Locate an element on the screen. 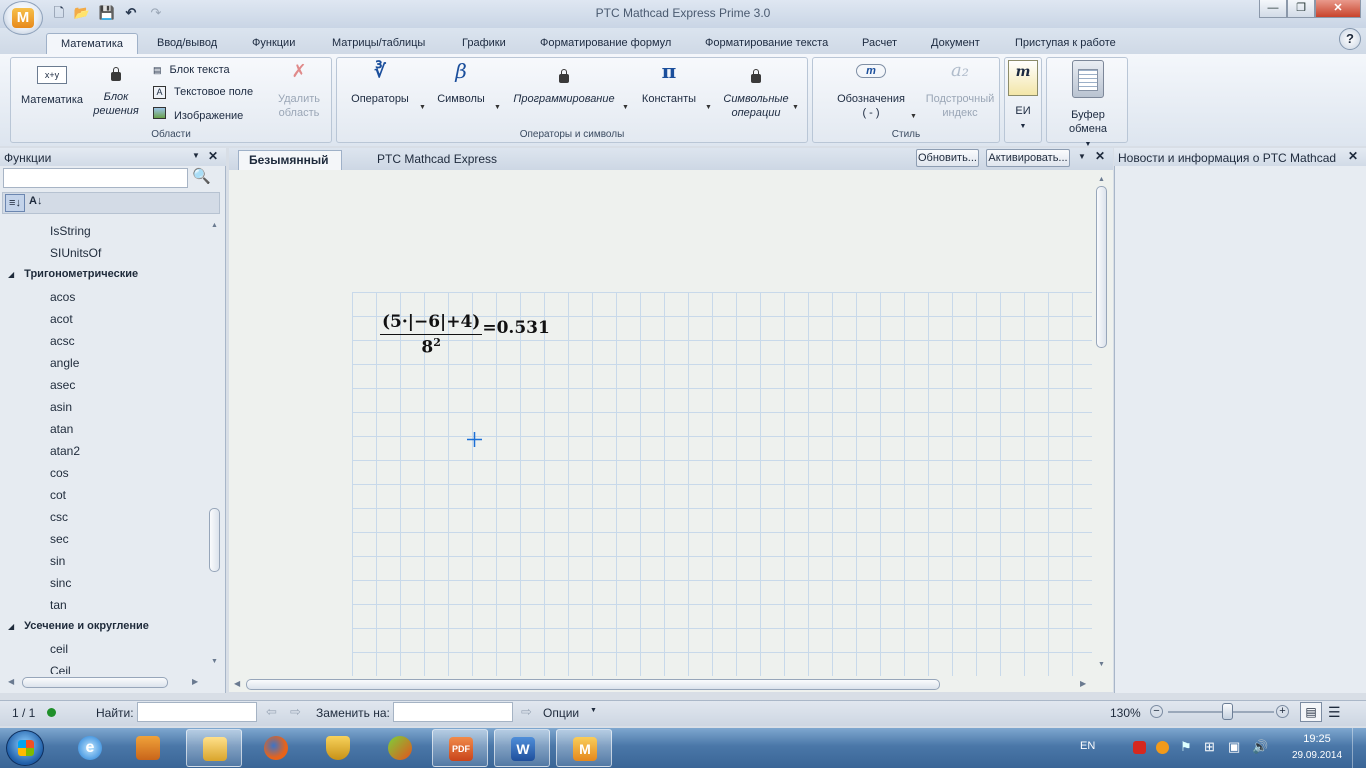 This screenshot has height=768, width=1366. function-list-item: ceil is located at coordinates (59, 649).